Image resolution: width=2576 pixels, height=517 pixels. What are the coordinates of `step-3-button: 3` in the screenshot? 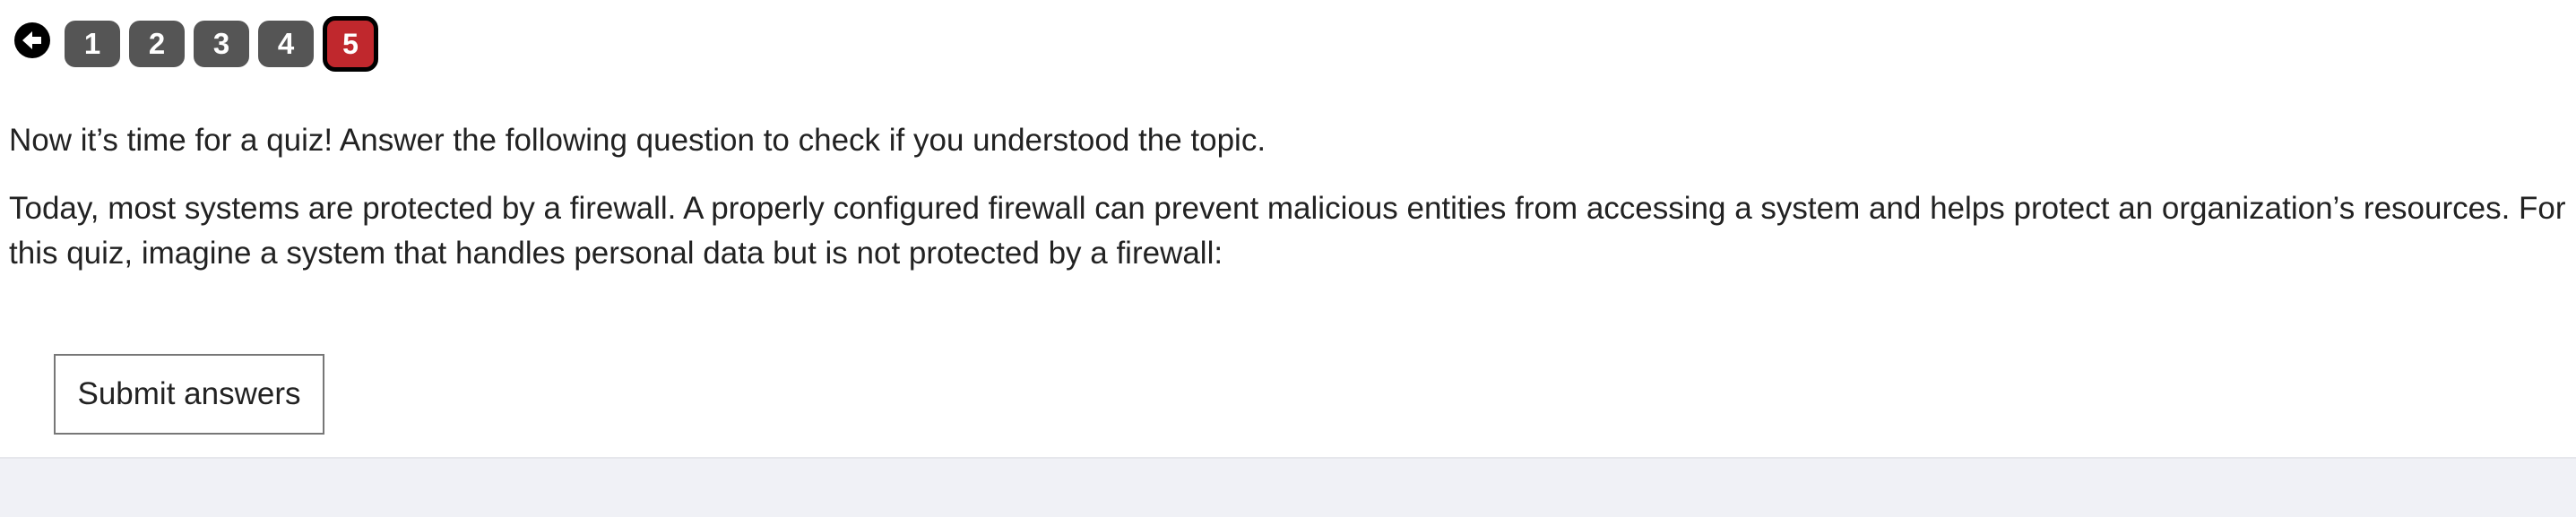 It's located at (221, 44).